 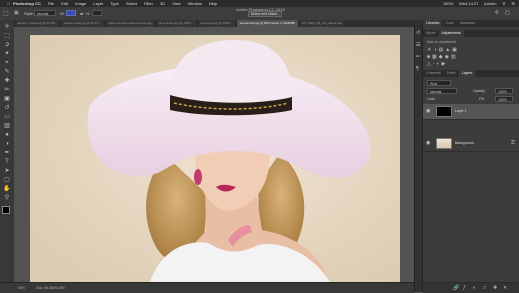 I want to click on width-field, so click(x=71, y=13).